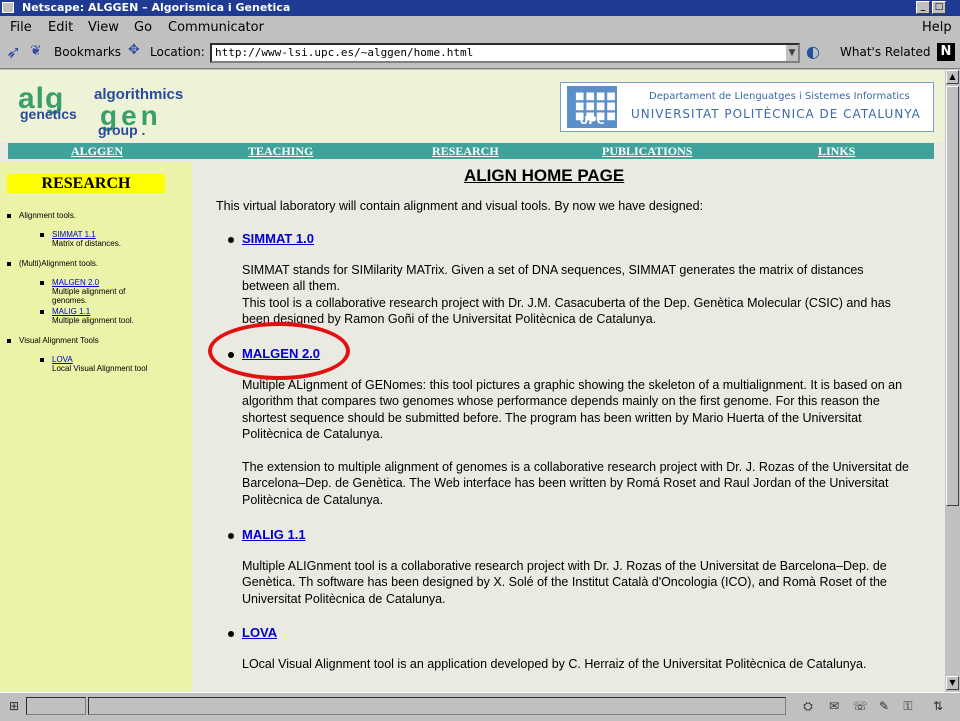 Image resolution: width=960 pixels, height=721 pixels. I want to click on whats-related-button: What's Related, so click(885, 52).